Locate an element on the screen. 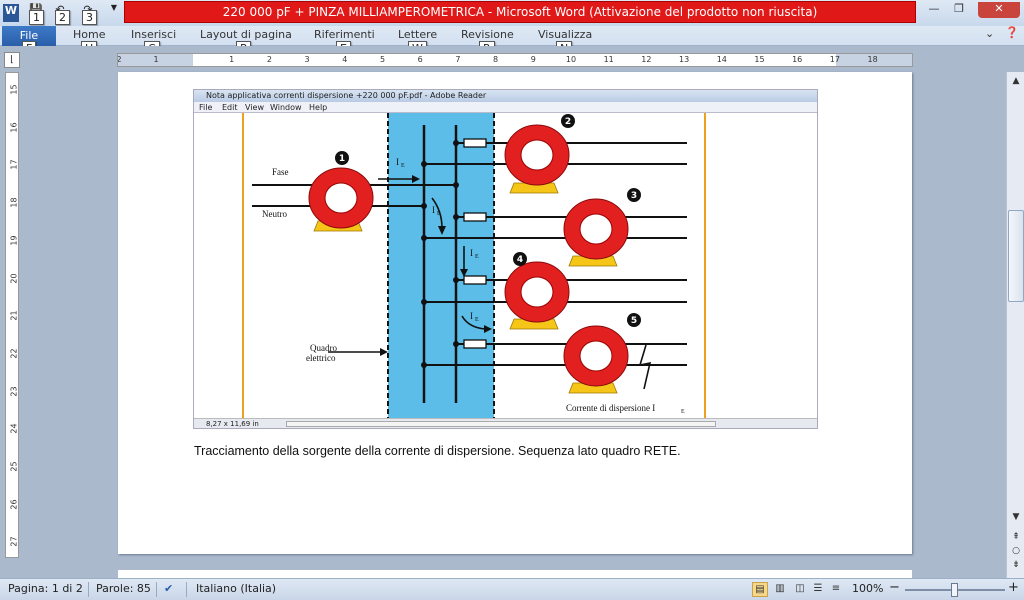 This screenshot has height=600, width=1024. web-layout-icon: ◫ is located at coordinates (800, 589).